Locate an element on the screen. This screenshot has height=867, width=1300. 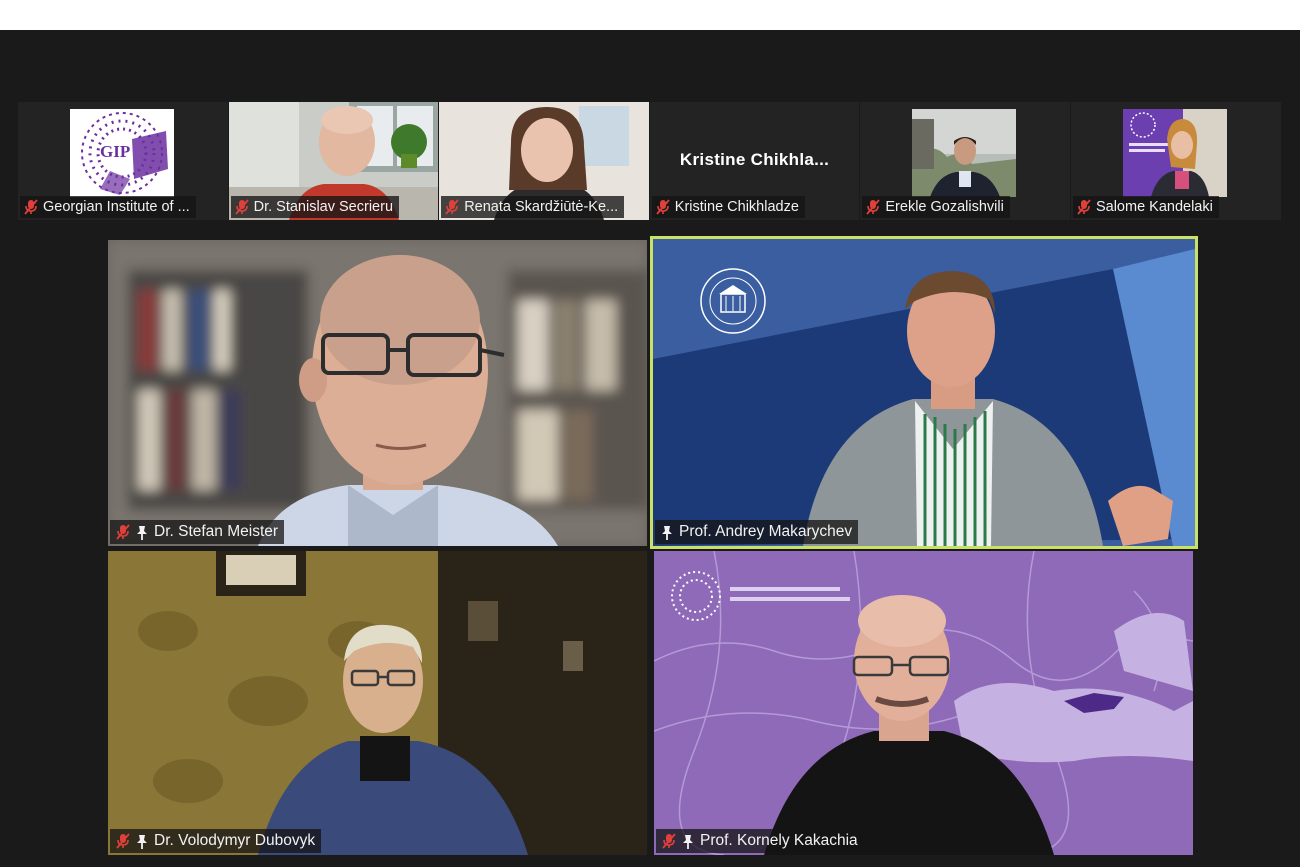
video-tile-stefan-meister: Dr. Stefan Meister is located at coordinates (377, 393).